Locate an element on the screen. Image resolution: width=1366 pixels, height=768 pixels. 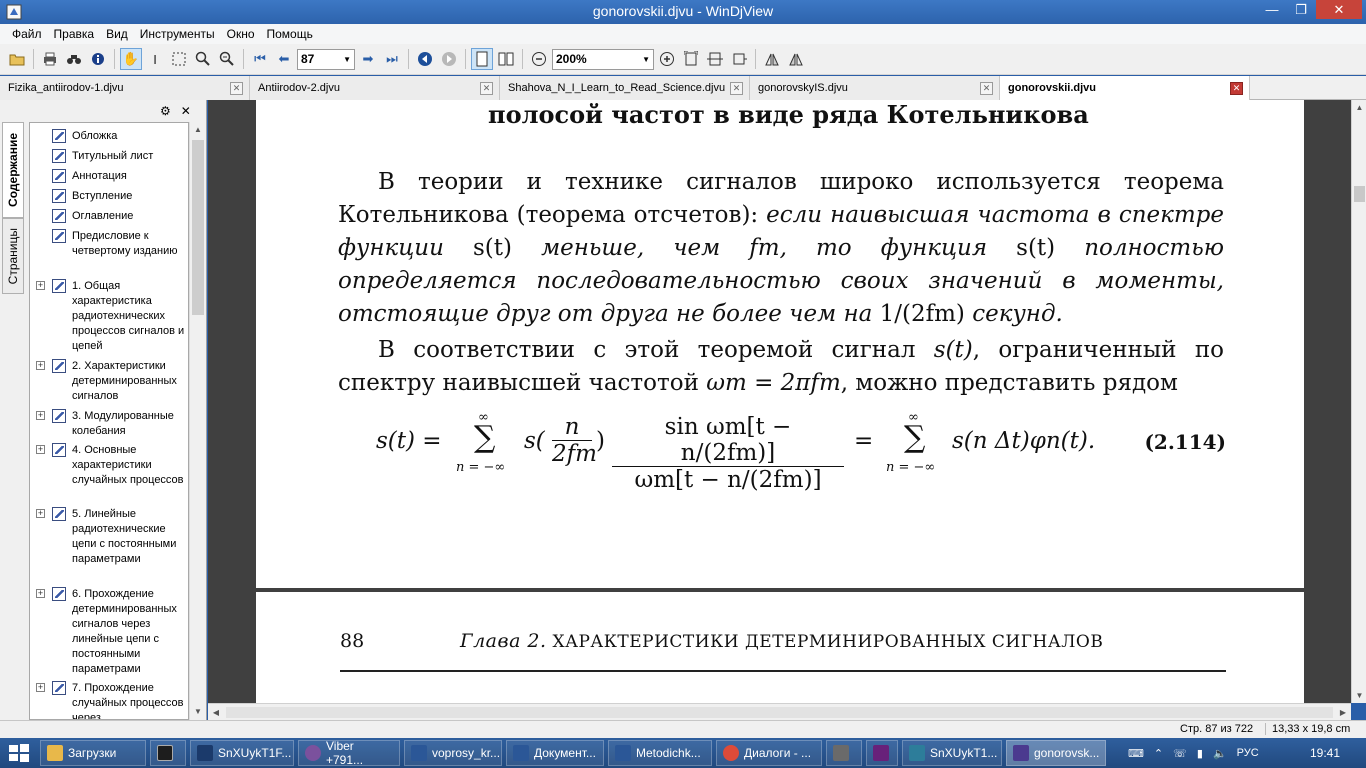
scroll-left-icon: ◀ is located at coordinates (216, 712).